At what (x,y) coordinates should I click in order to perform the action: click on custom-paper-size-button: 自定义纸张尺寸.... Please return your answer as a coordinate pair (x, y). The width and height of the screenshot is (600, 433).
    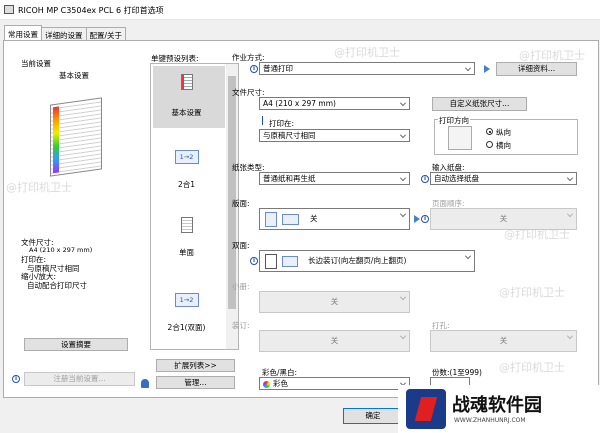
    Looking at the image, I should click on (479, 104).